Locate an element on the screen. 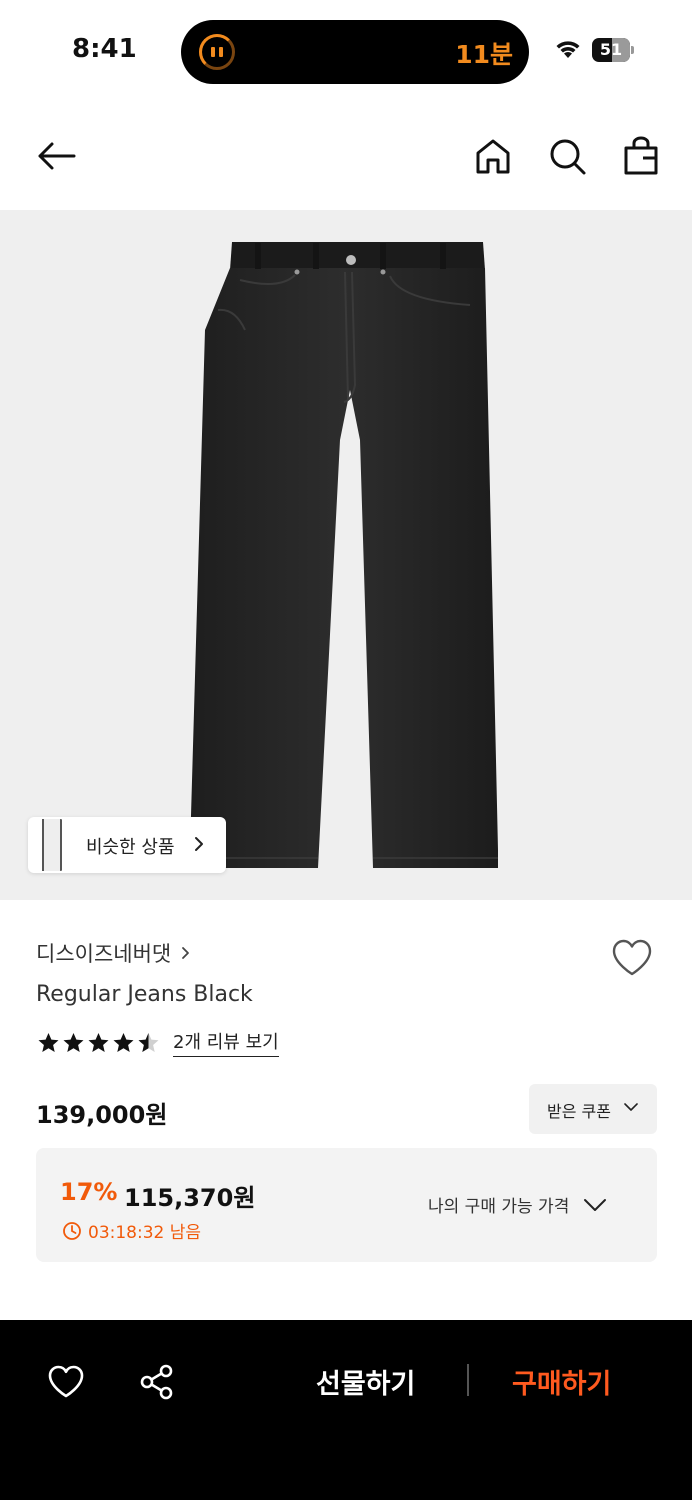  status-bar: 8:41 11분 51 is located at coordinates (346, 50).